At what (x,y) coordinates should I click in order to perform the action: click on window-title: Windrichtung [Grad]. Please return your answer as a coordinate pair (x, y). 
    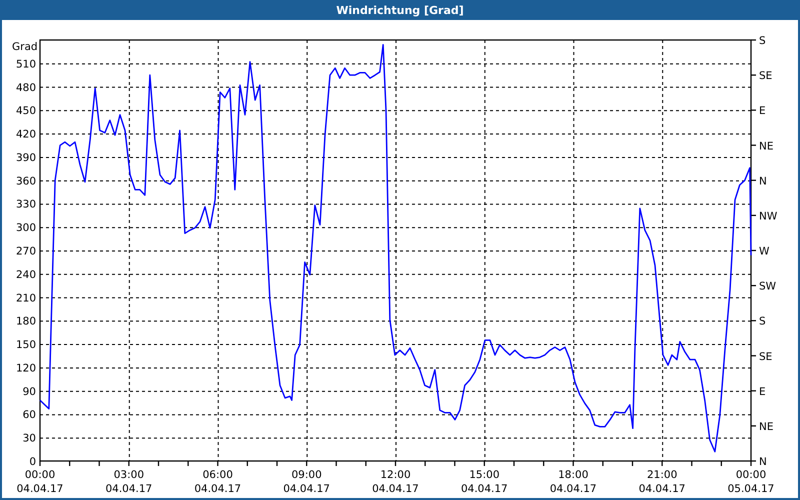
    Looking at the image, I should click on (400, 10).